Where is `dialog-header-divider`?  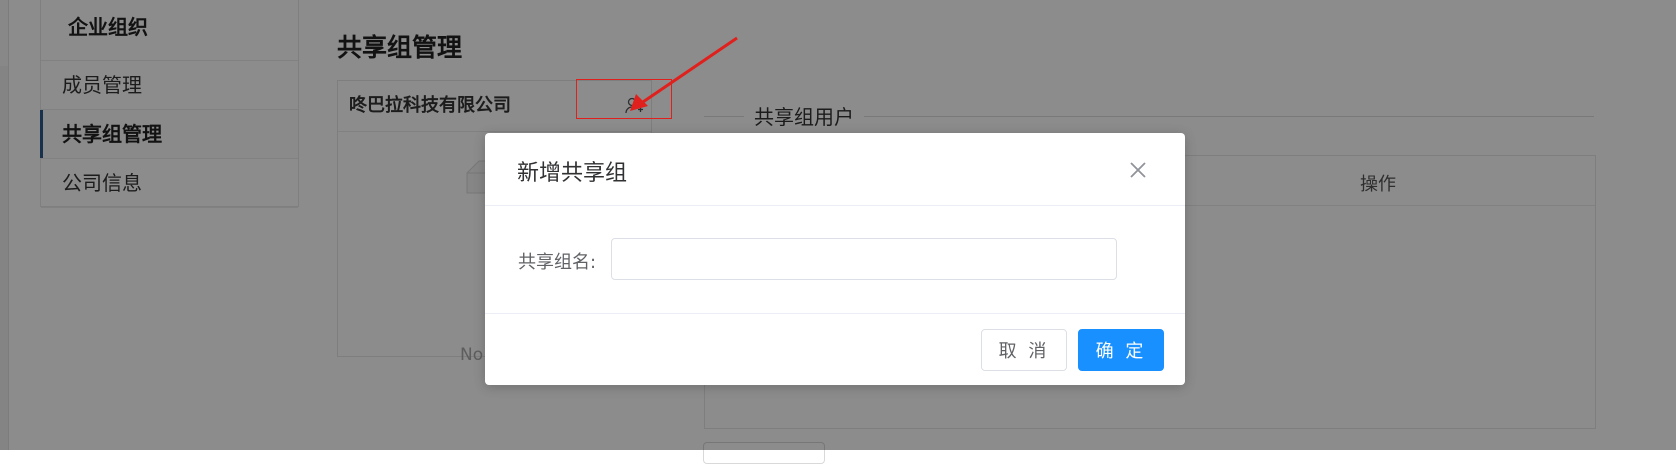
dialog-header-divider is located at coordinates (835, 205).